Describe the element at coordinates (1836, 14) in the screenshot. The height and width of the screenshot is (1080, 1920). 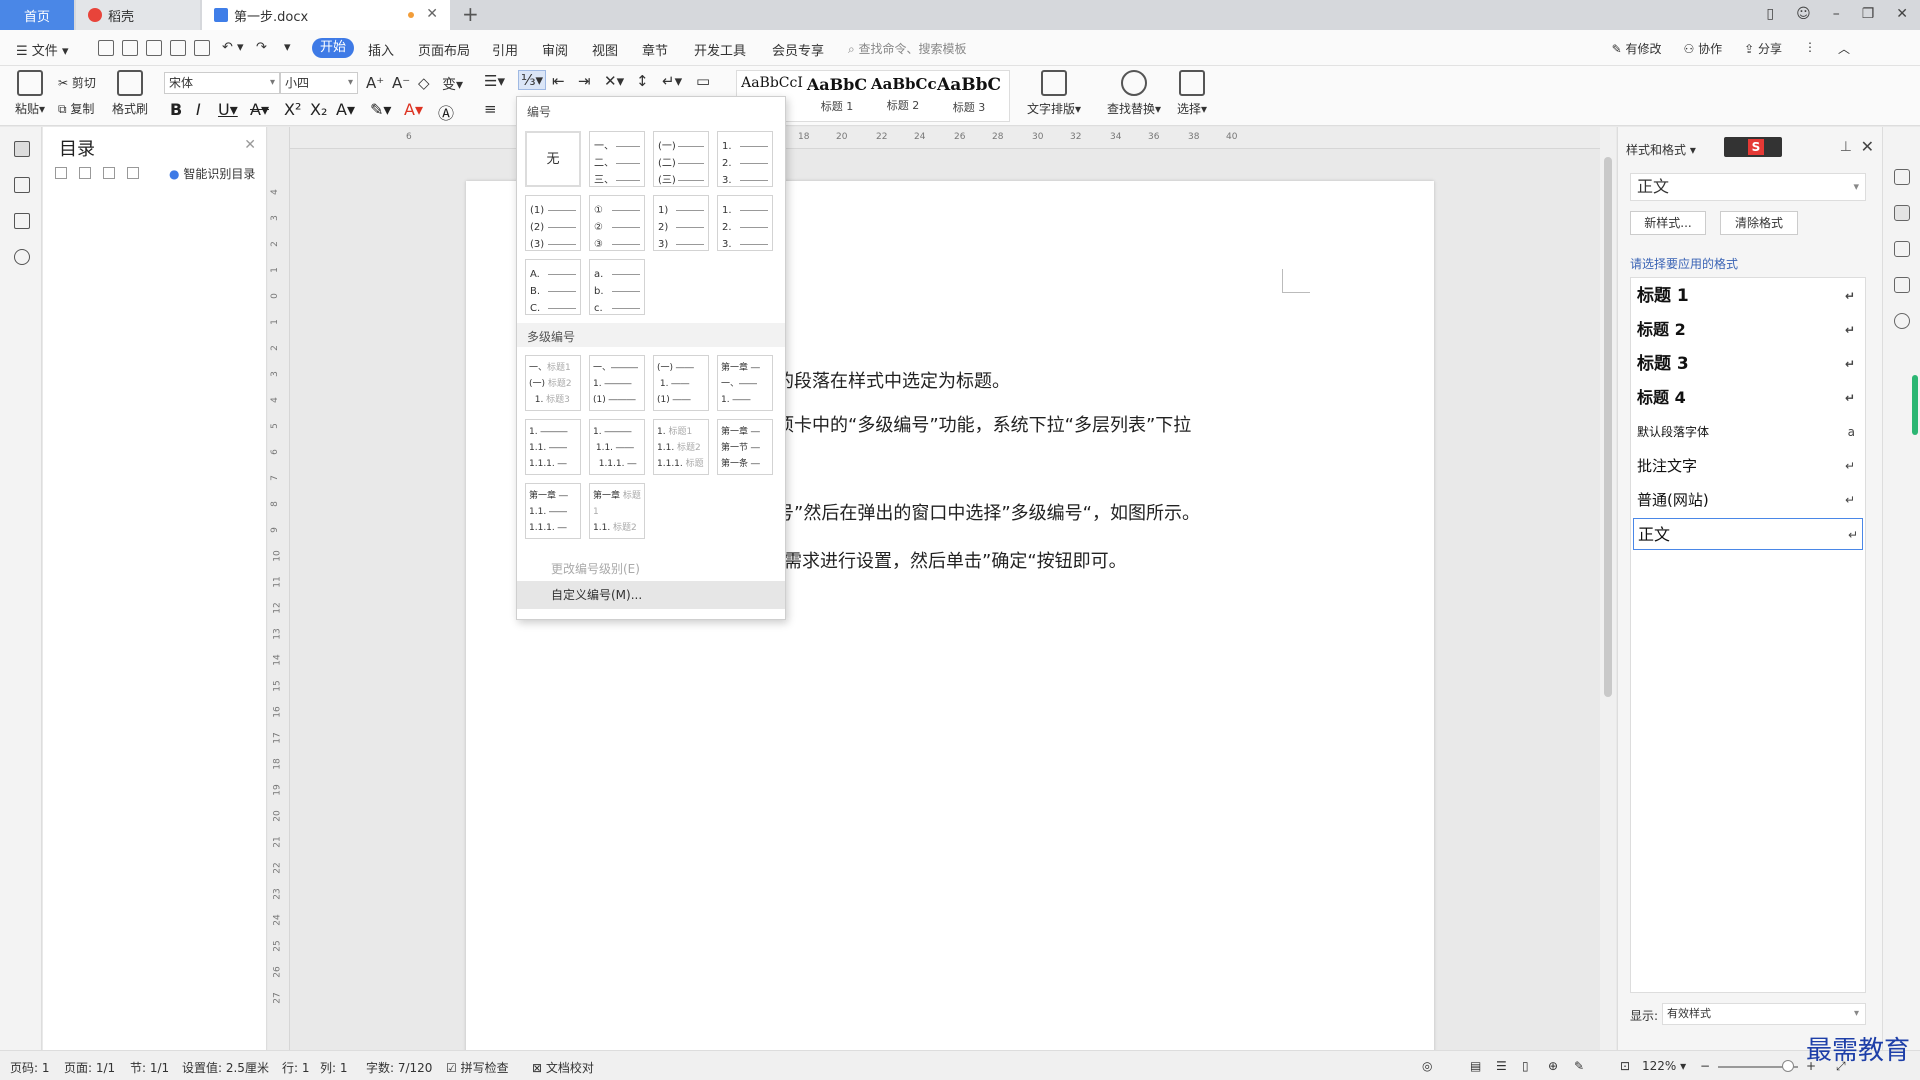
I see `minimize-button: –` at that location.